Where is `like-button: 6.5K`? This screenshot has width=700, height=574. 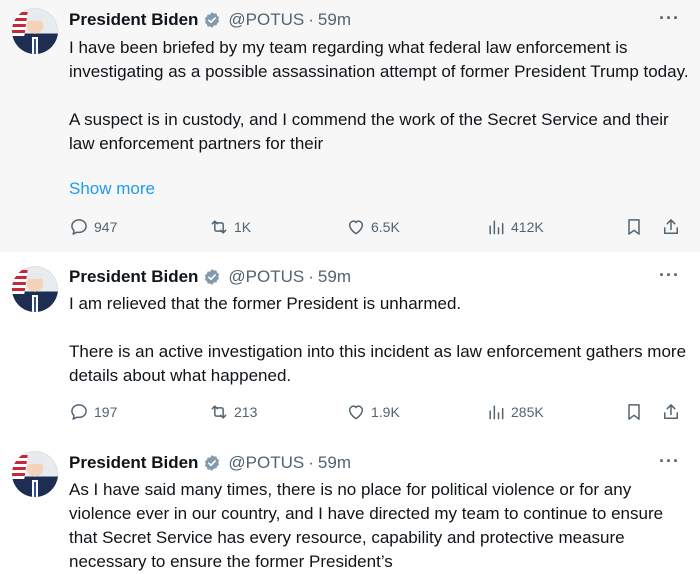
like-button: 6.5K is located at coordinates (373, 227).